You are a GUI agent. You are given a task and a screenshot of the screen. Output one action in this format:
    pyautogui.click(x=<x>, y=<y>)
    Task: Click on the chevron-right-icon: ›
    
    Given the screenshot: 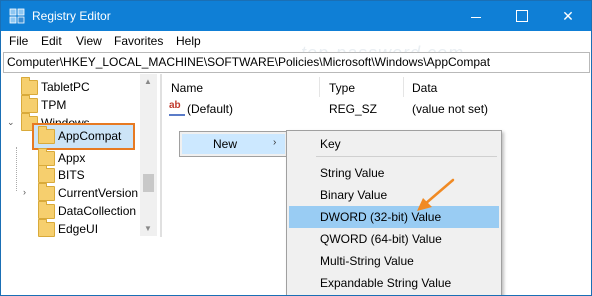 What is the action you would take?
    pyautogui.click(x=24, y=192)
    